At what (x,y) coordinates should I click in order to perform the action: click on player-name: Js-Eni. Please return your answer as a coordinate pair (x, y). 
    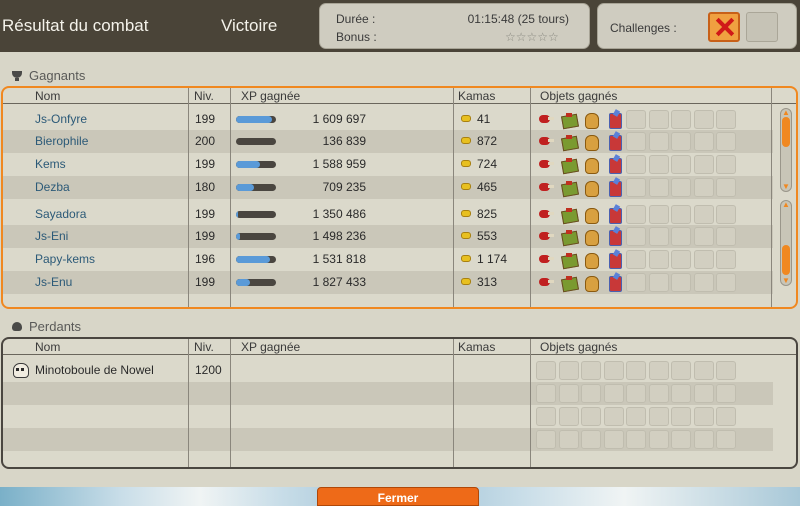
    Looking at the image, I should click on (51, 236).